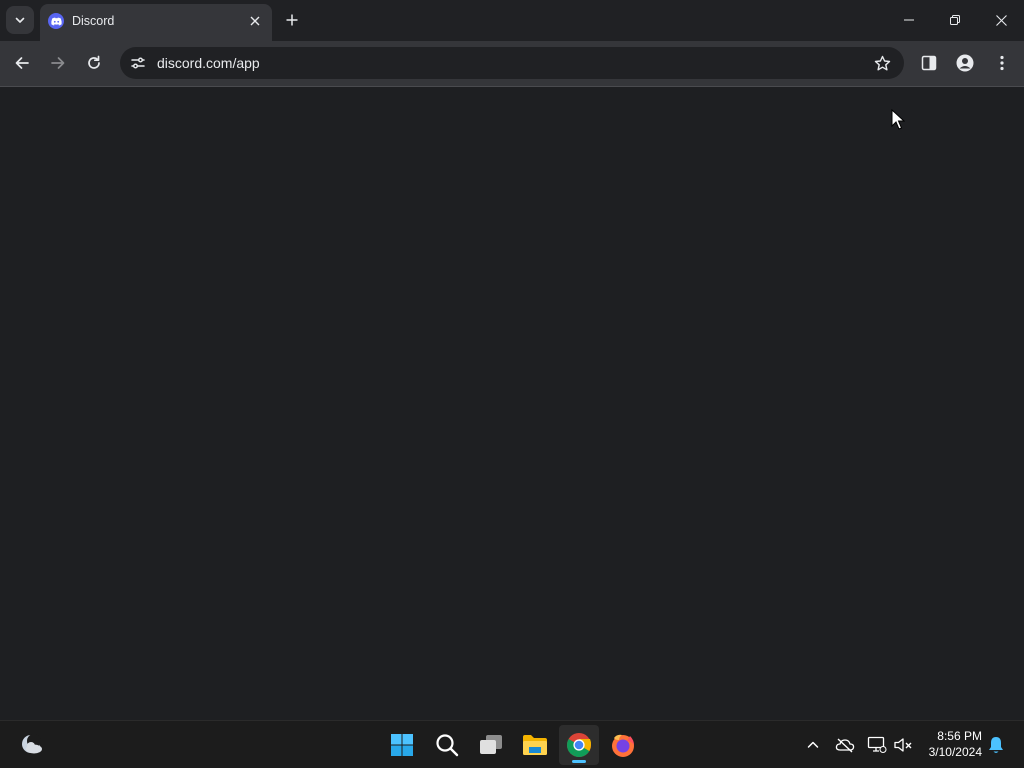  I want to click on more-vertical-icon, so click(1002, 63).